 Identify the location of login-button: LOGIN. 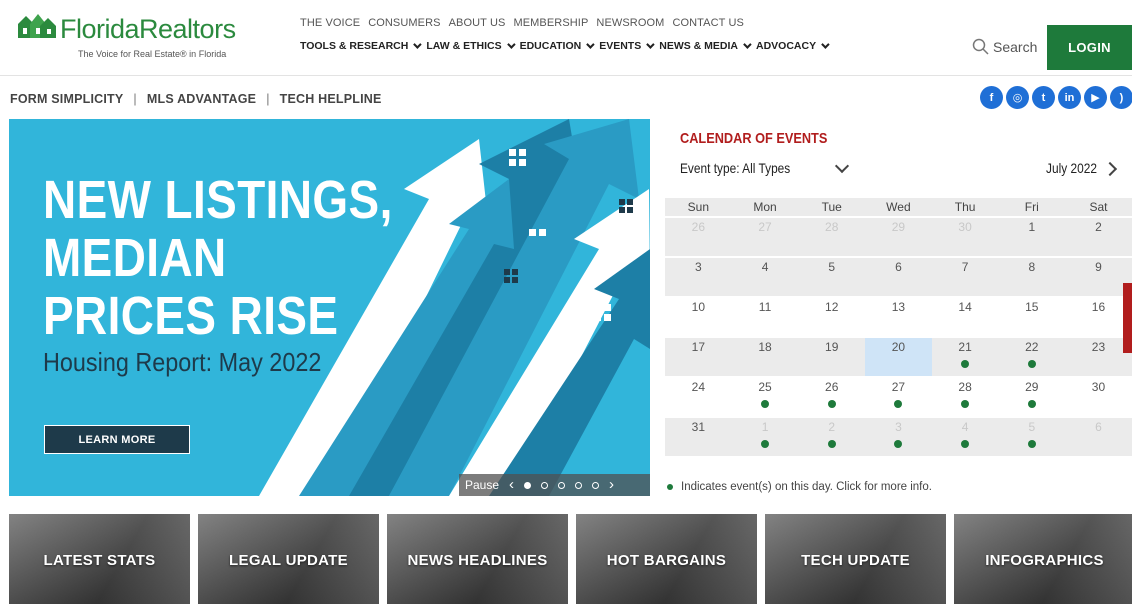
(1089, 47).